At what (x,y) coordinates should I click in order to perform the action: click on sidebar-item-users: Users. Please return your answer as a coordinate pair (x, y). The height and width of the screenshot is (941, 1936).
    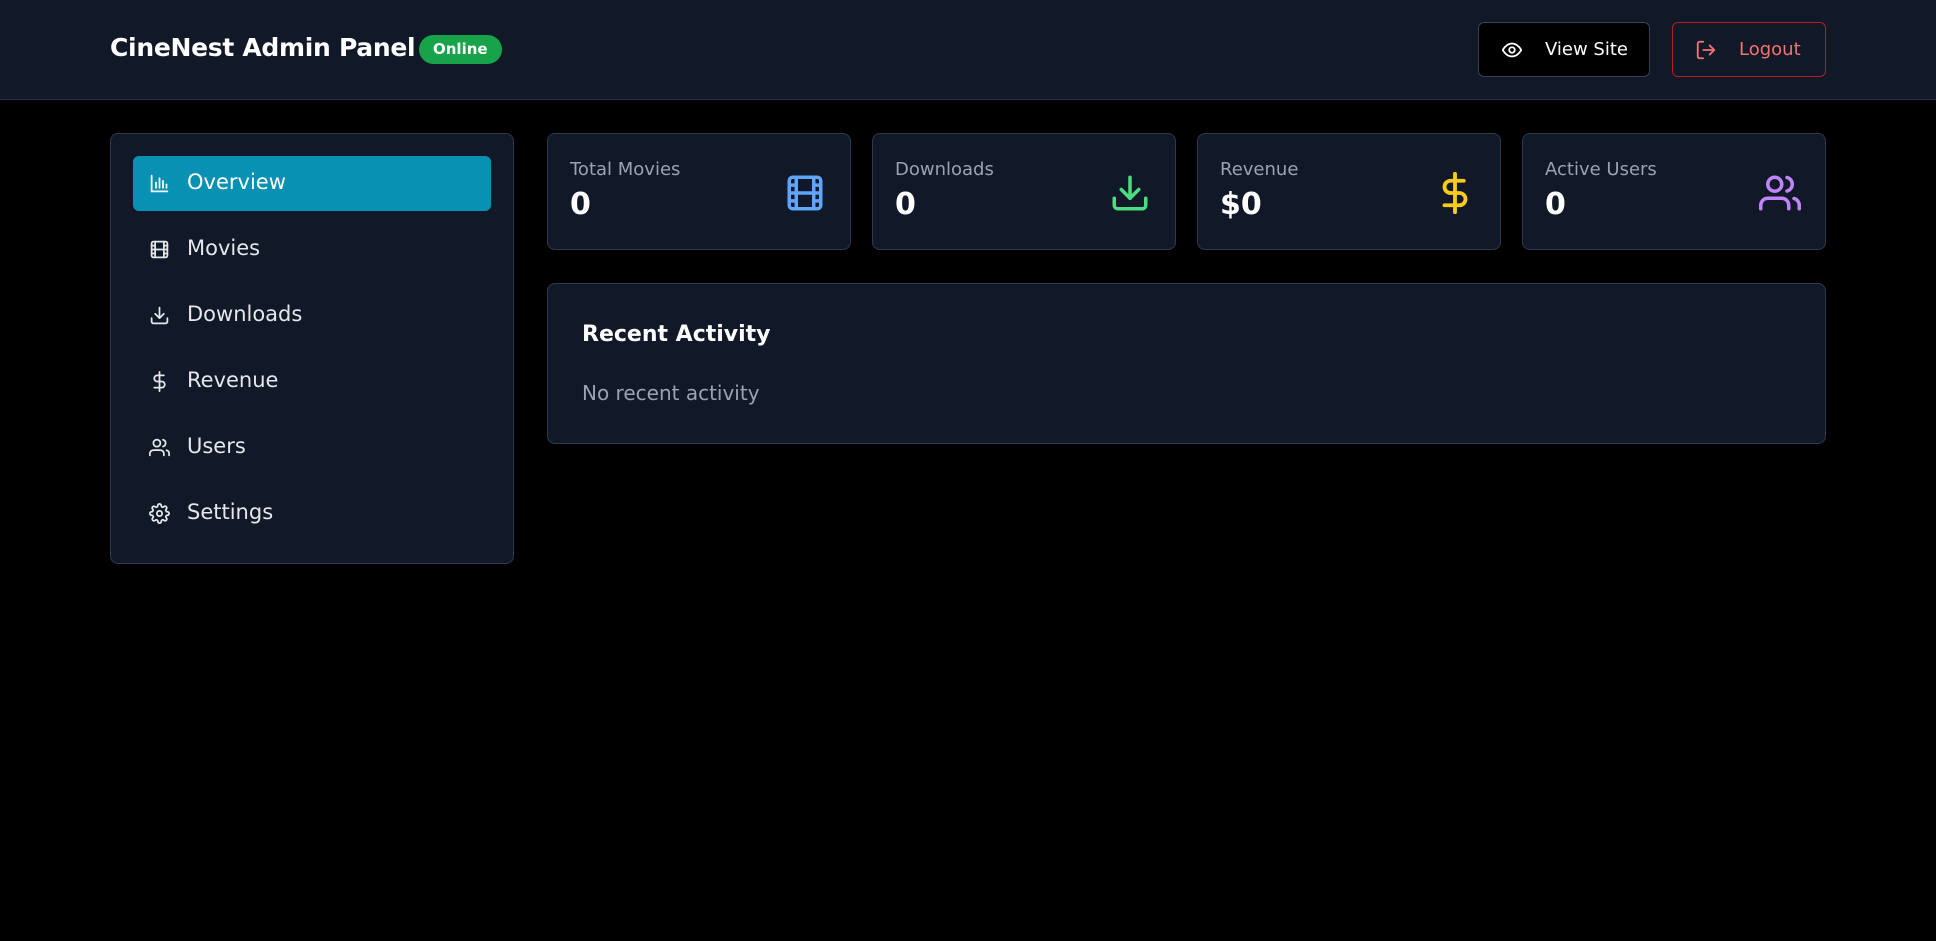
    Looking at the image, I should click on (312, 447).